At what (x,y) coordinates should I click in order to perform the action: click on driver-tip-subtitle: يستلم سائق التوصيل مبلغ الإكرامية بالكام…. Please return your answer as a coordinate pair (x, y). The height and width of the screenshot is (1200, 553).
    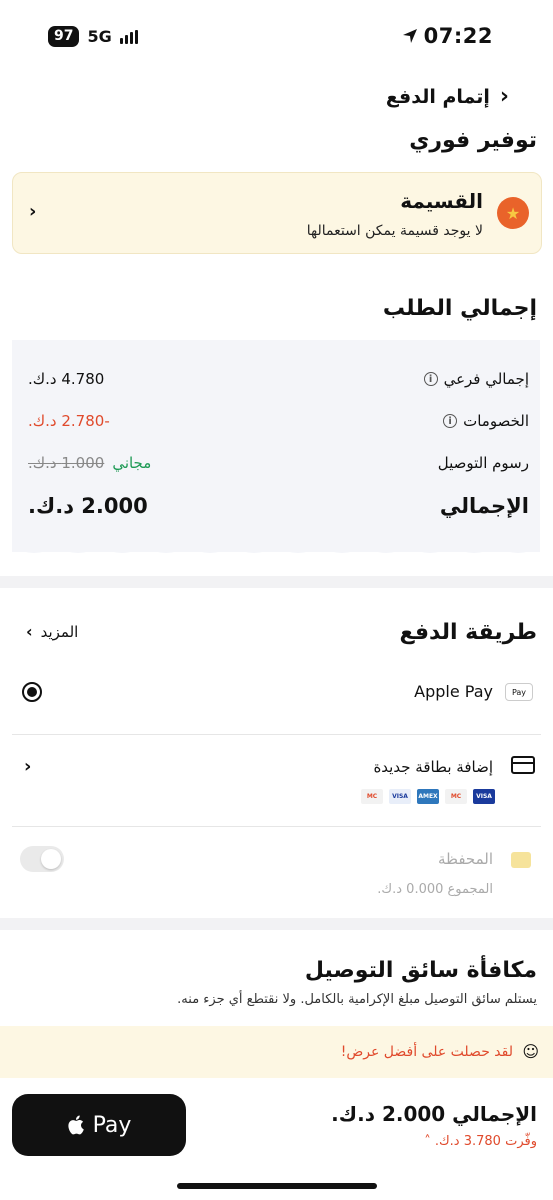
    Looking at the image, I should click on (357, 999).